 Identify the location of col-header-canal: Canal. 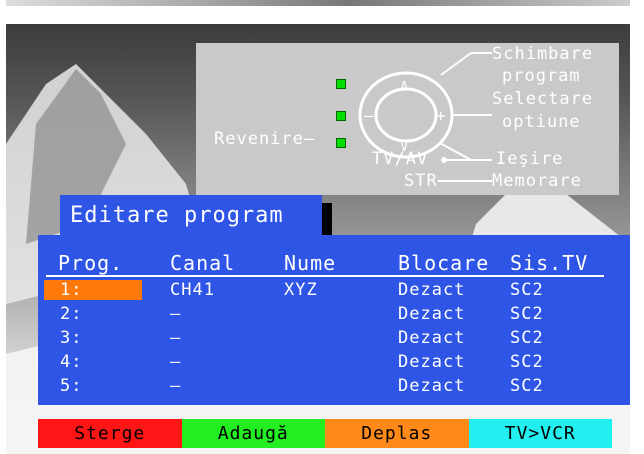
(203, 263).